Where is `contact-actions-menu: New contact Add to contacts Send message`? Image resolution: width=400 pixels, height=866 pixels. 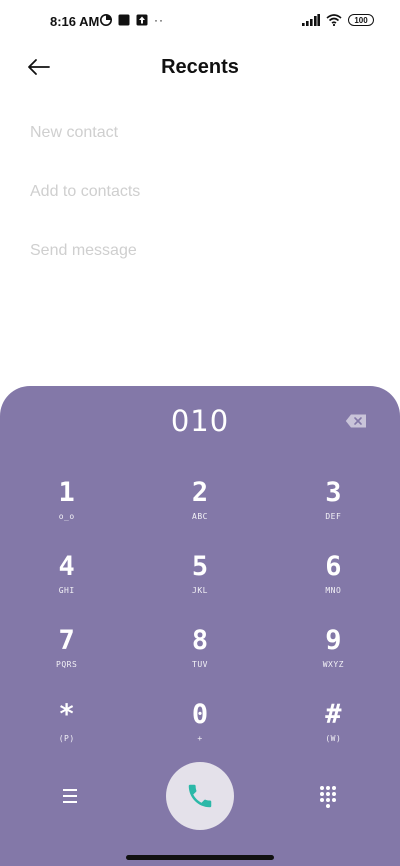
contact-actions-menu: New contact Add to contacts Send message is located at coordinates (85, 208).